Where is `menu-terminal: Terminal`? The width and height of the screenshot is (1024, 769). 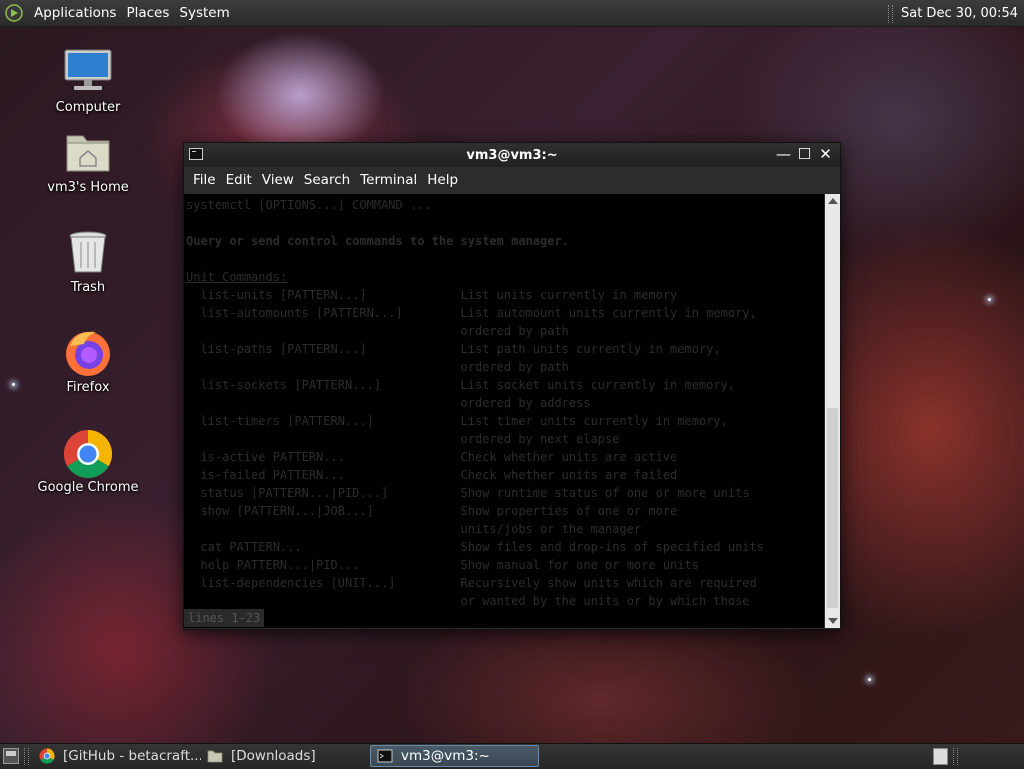 menu-terminal: Terminal is located at coordinates (388, 180).